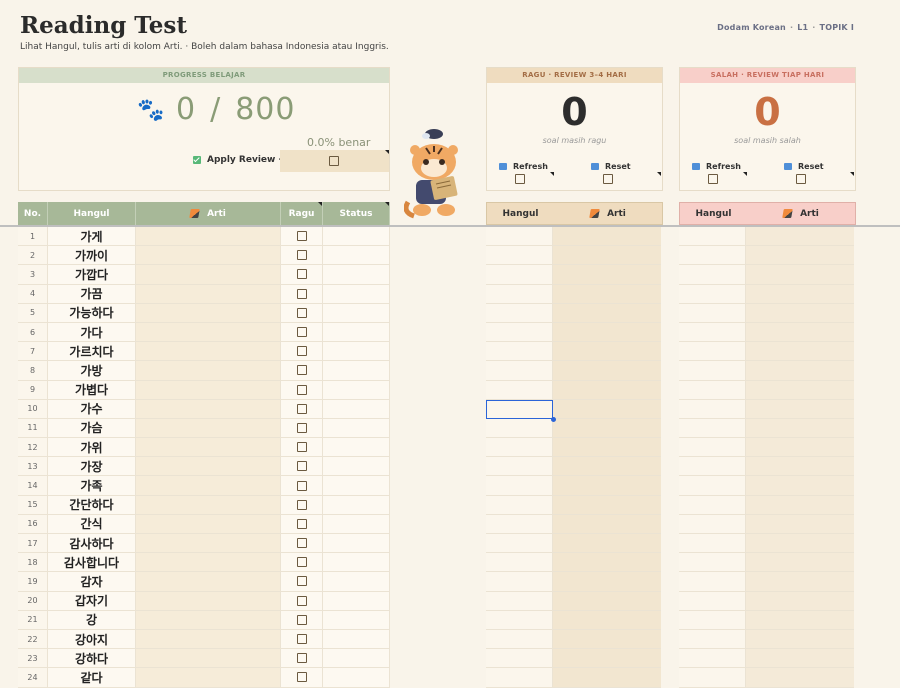  Describe the element at coordinates (611, 166) in the screenshot. I see `ragu-reset-button: Reset` at that location.